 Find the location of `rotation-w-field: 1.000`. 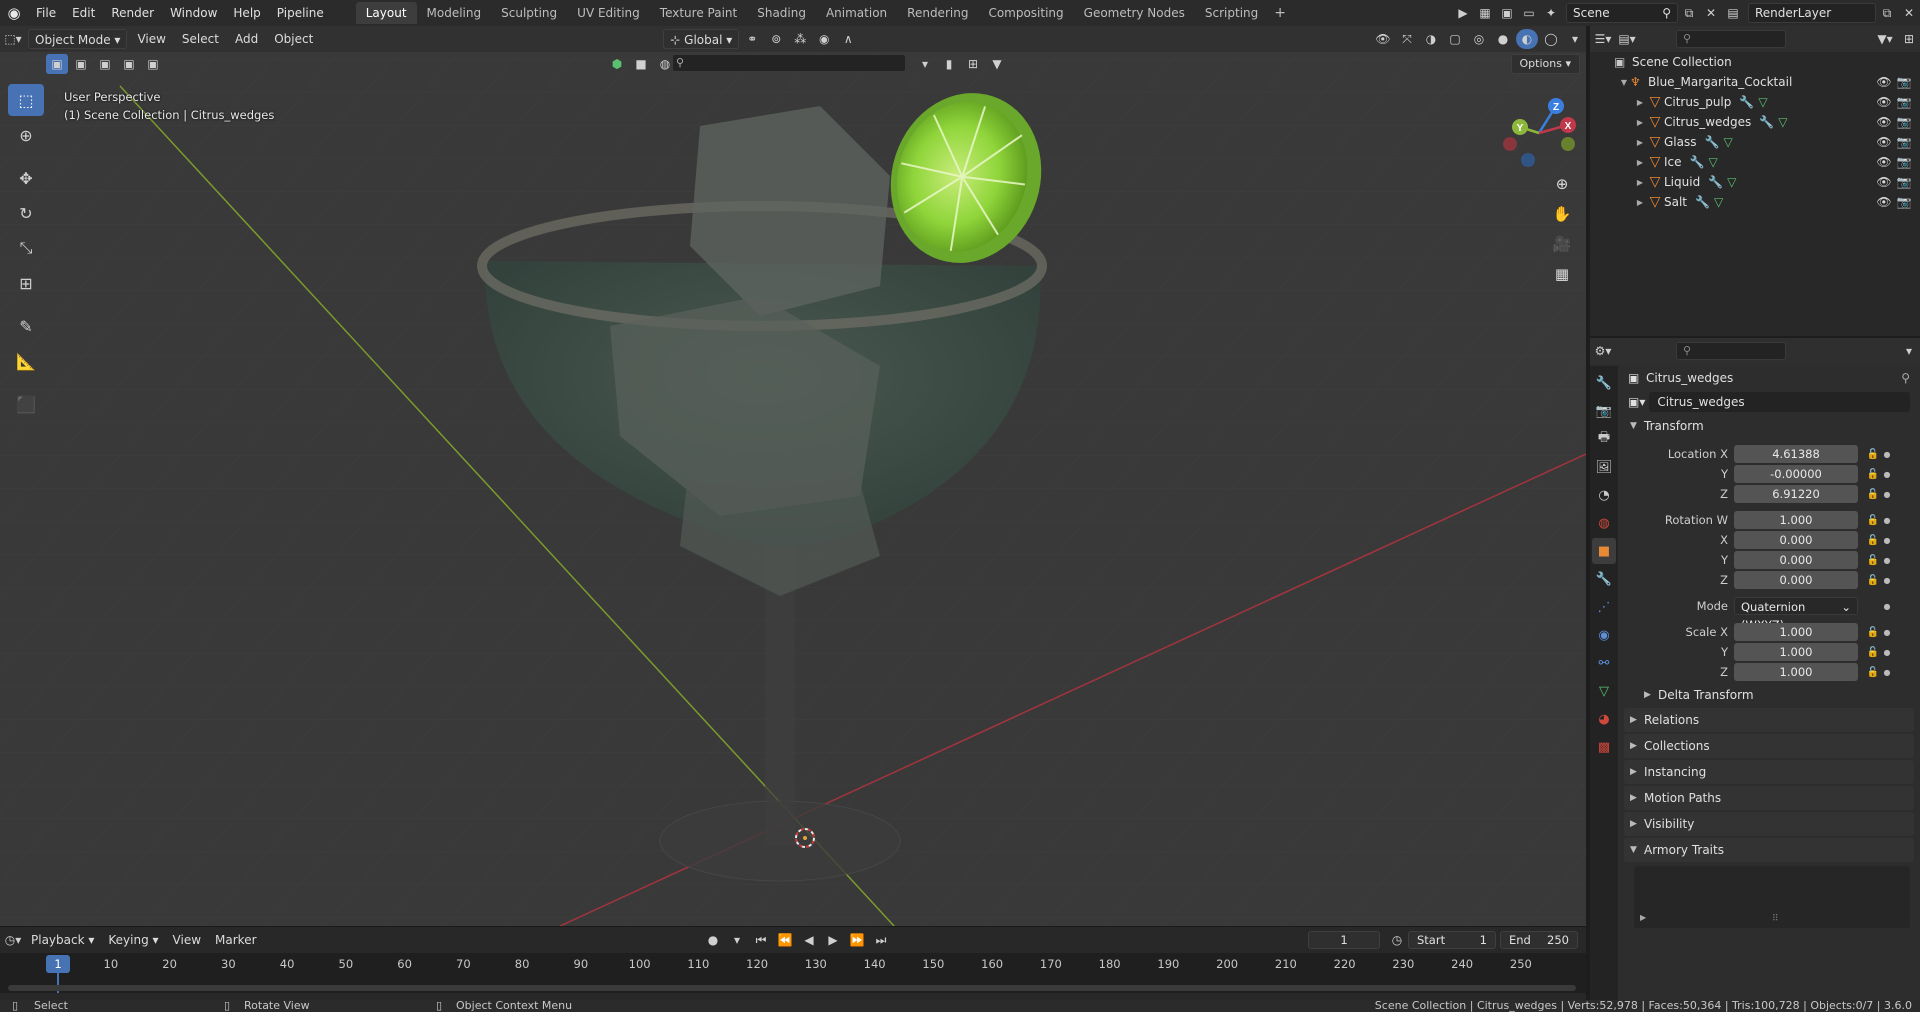

rotation-w-field: 1.000 is located at coordinates (1796, 520).